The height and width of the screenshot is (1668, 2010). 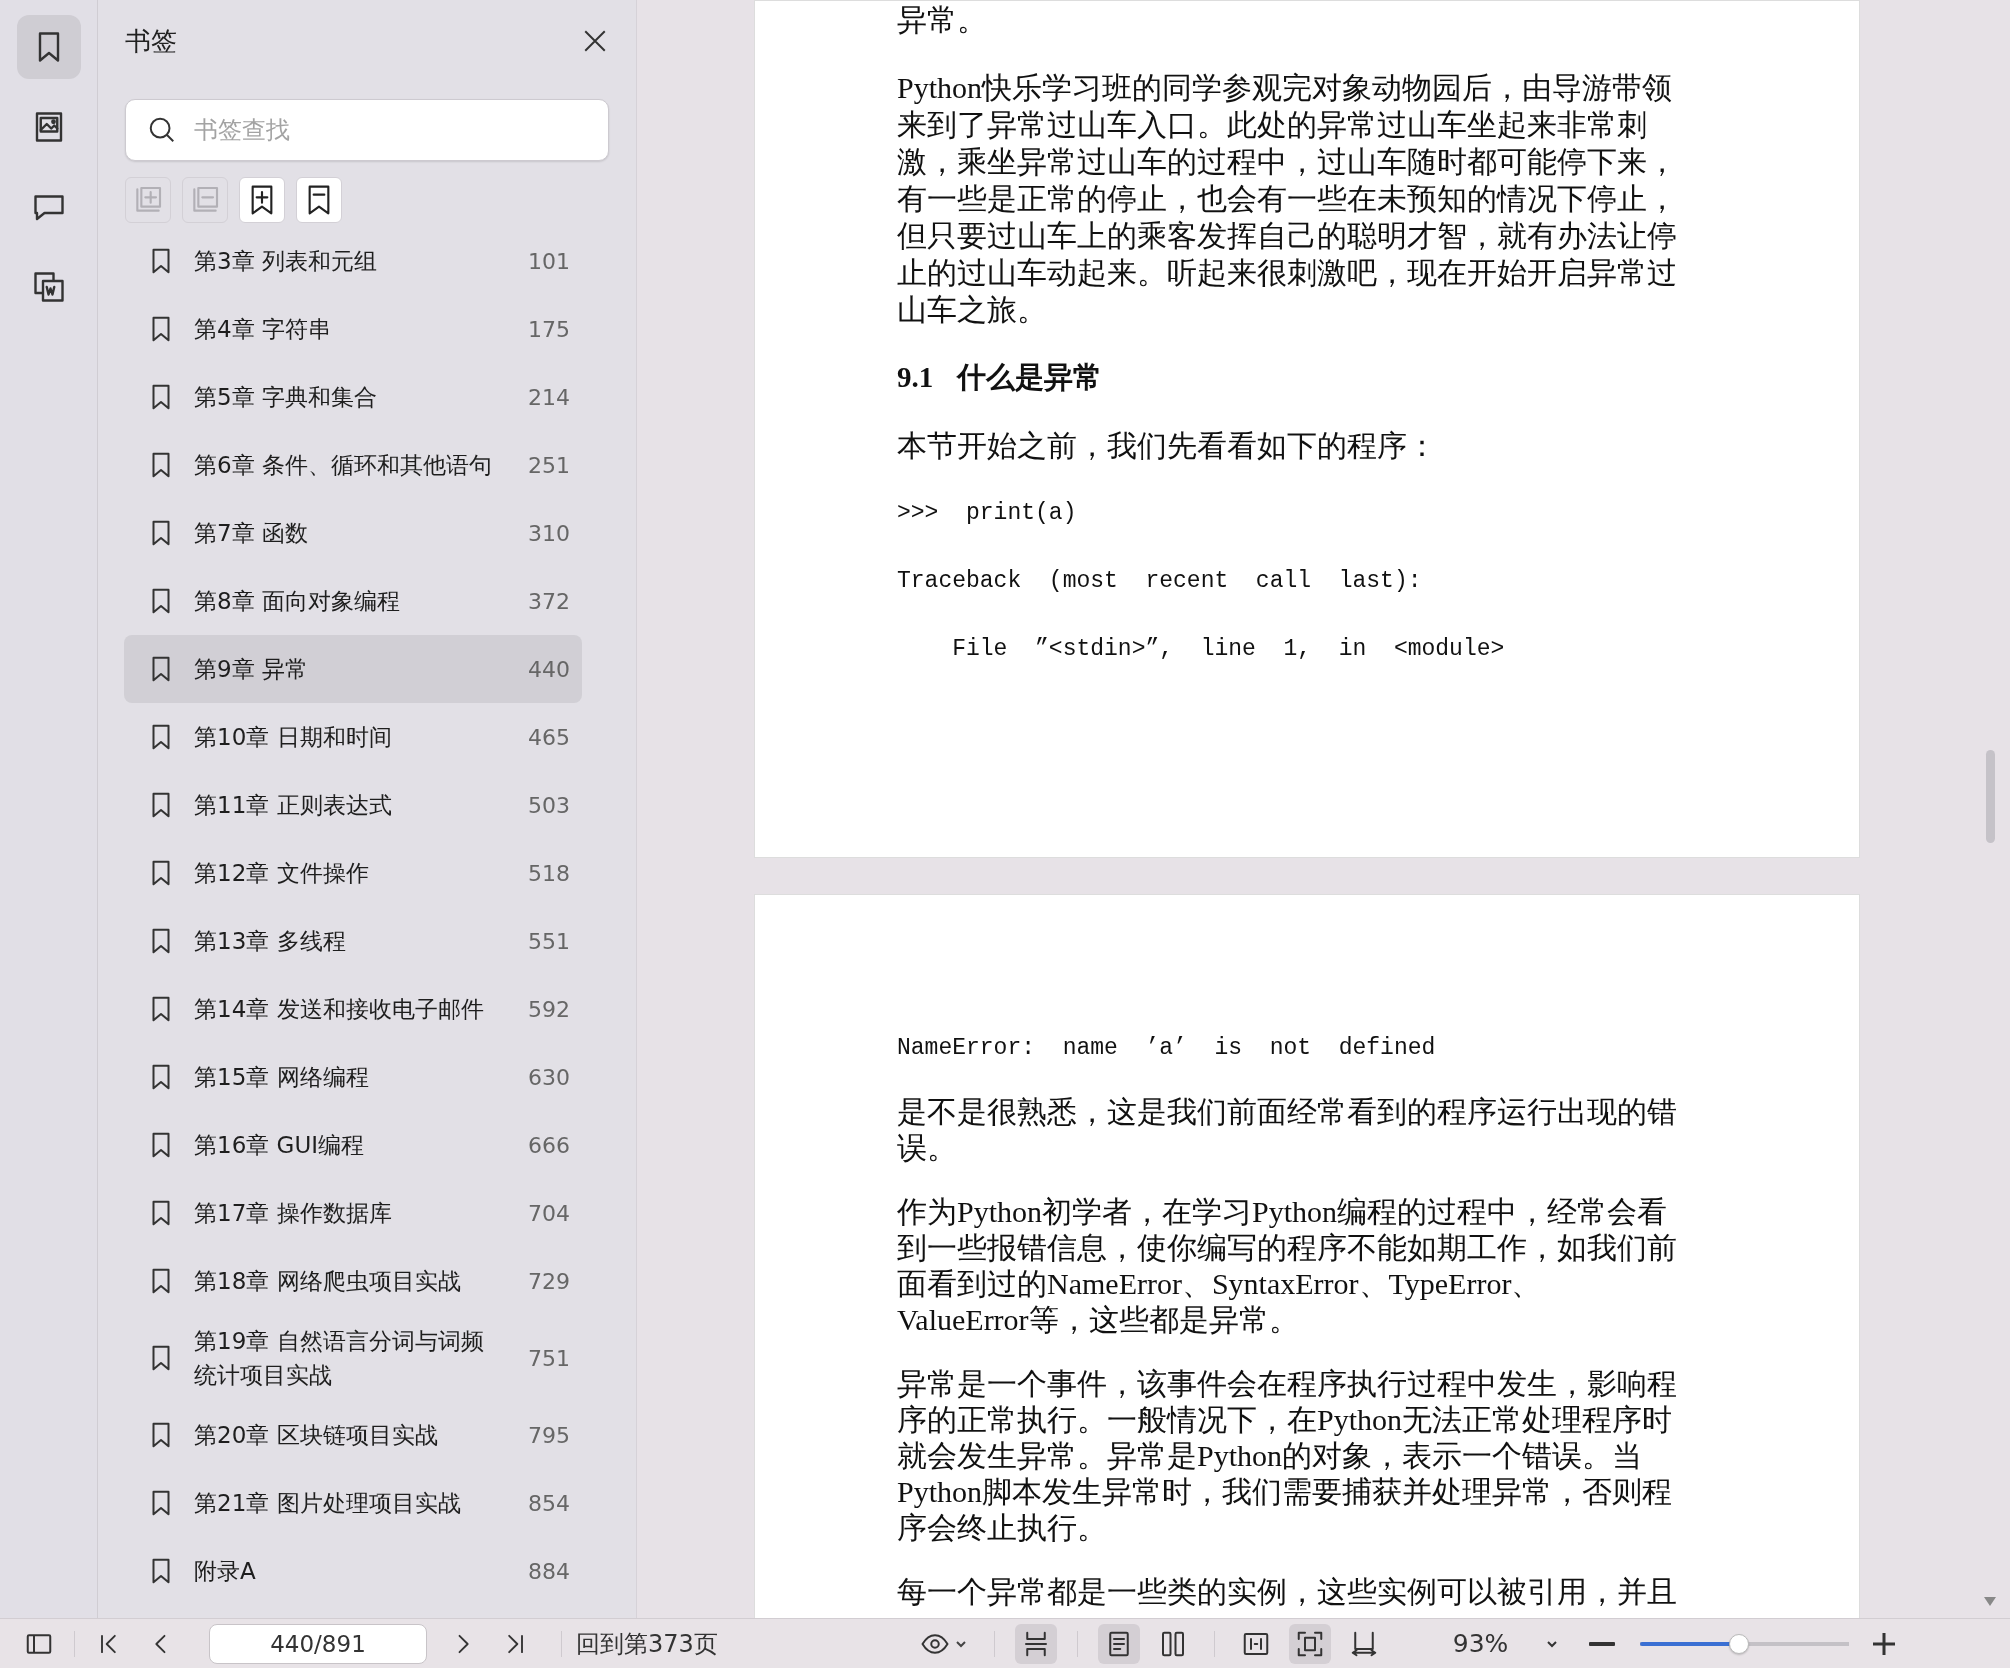 What do you see at coordinates (549, 1435) in the screenshot?
I see `page-number: 795` at bounding box center [549, 1435].